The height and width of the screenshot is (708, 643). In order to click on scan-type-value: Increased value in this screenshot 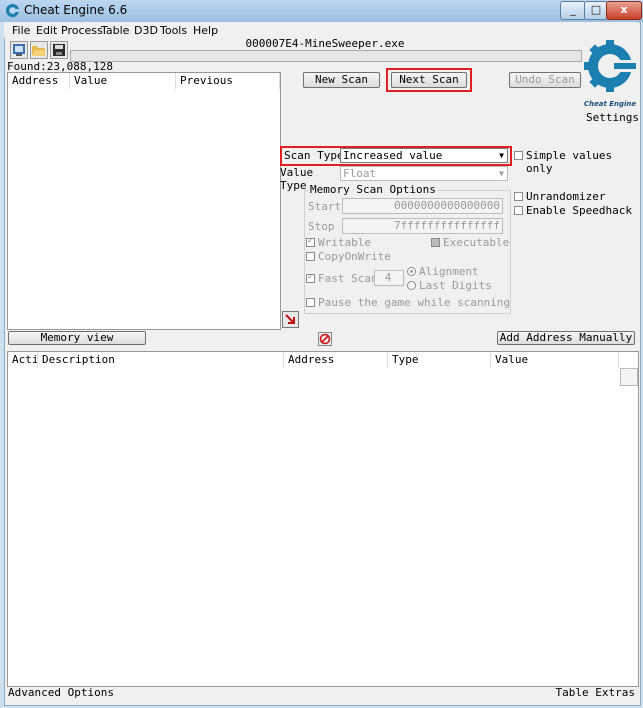, I will do `click(393, 155)`.